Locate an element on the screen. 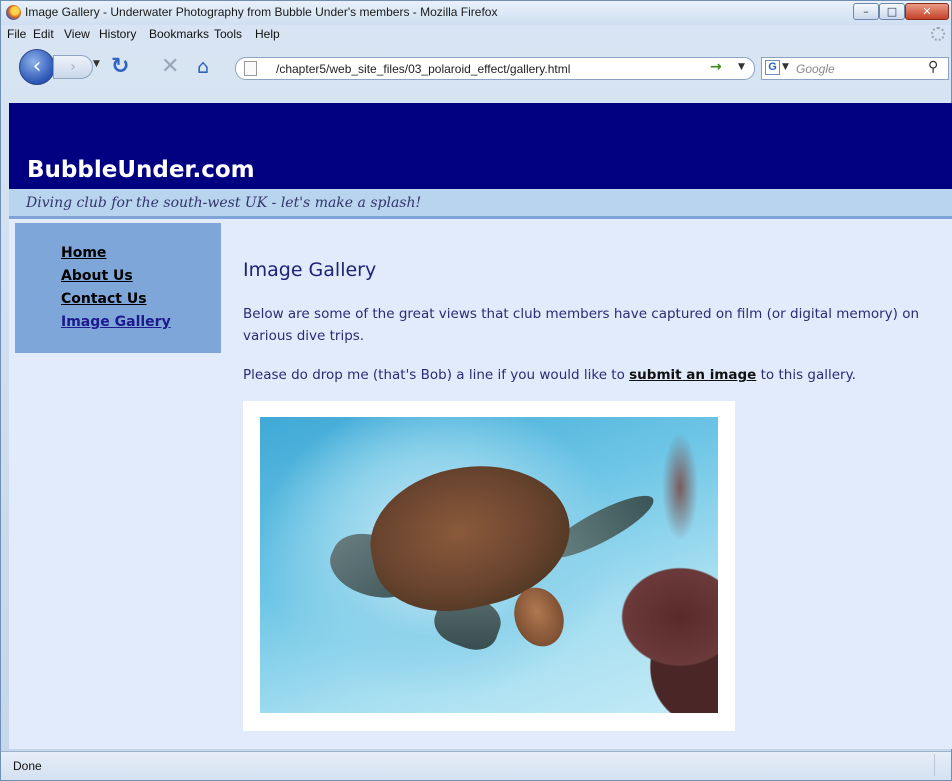 The height and width of the screenshot is (781, 952). menu-edit: Edit is located at coordinates (43, 34).